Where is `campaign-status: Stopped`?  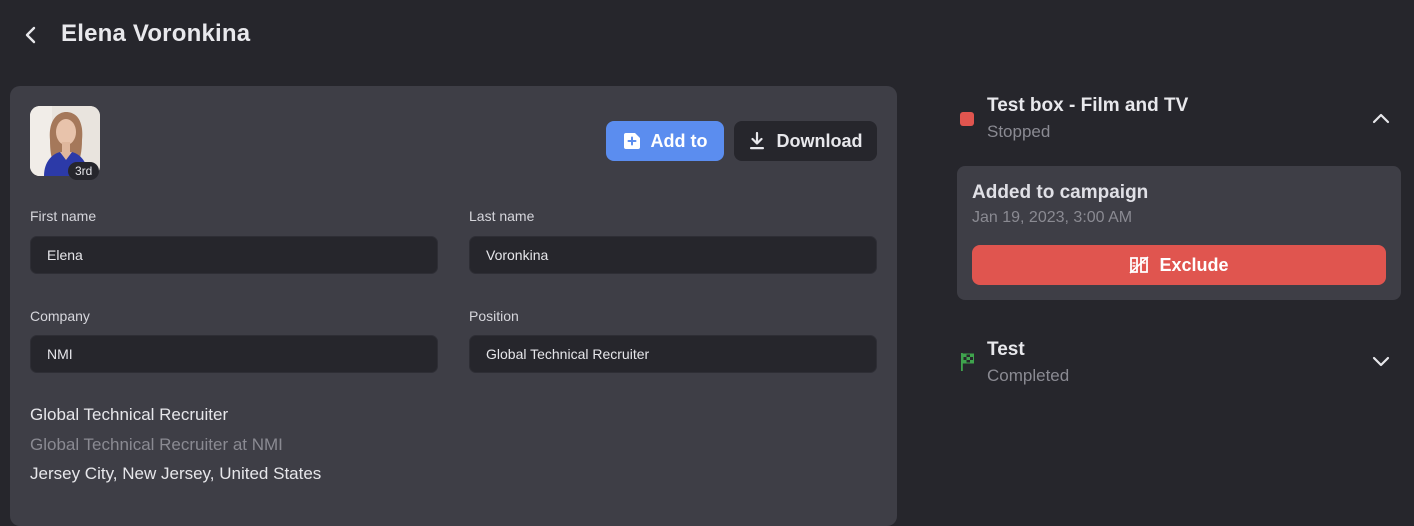
campaign-status: Stopped is located at coordinates (1019, 131).